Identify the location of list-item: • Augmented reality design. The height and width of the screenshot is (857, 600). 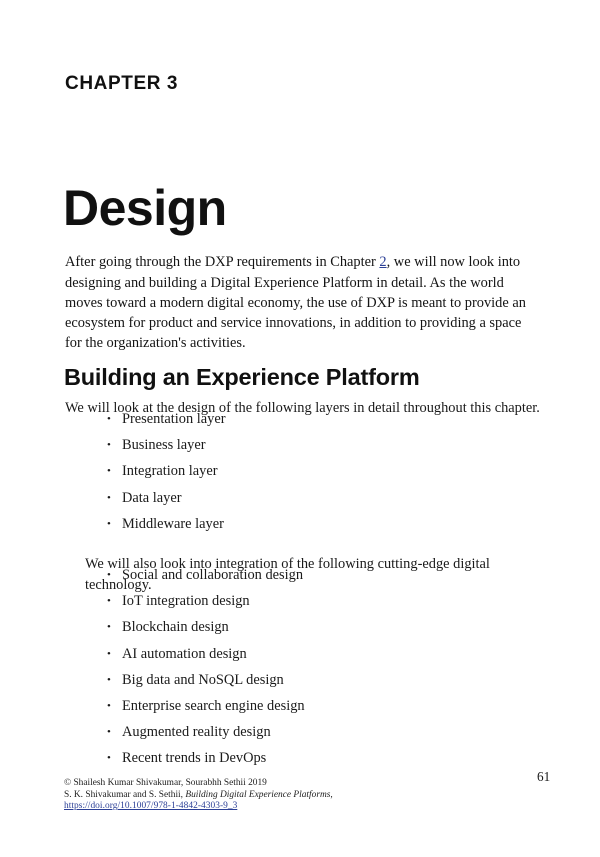
(152, 736).